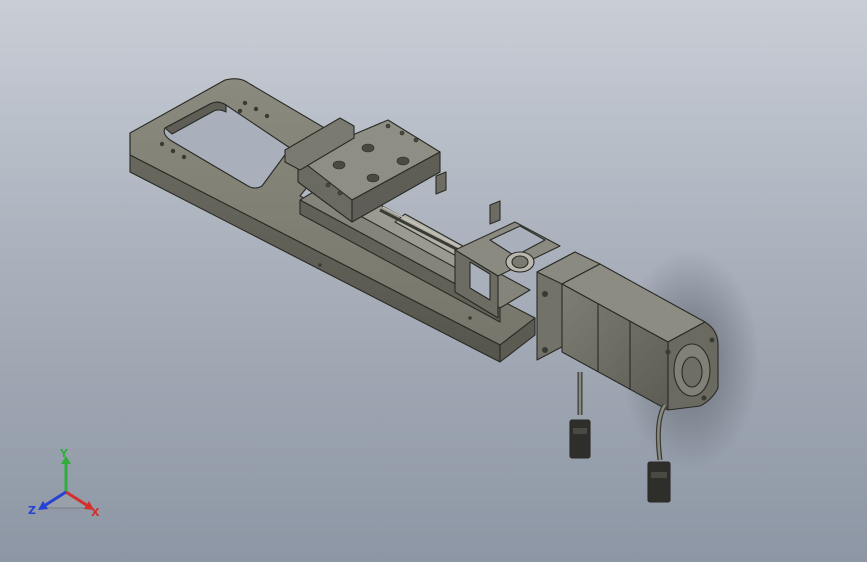  I want to click on z-axis-label: Z, so click(32, 510).